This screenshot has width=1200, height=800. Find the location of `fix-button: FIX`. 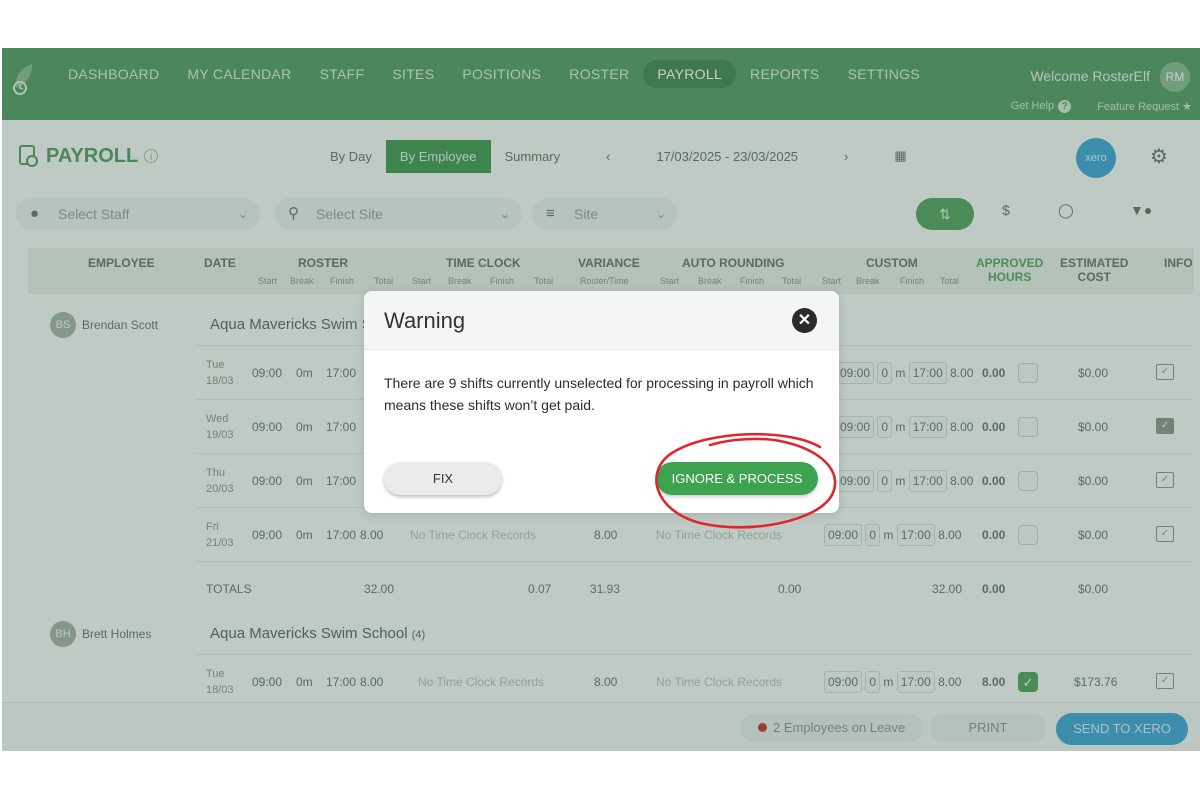

fix-button: FIX is located at coordinates (443, 478).